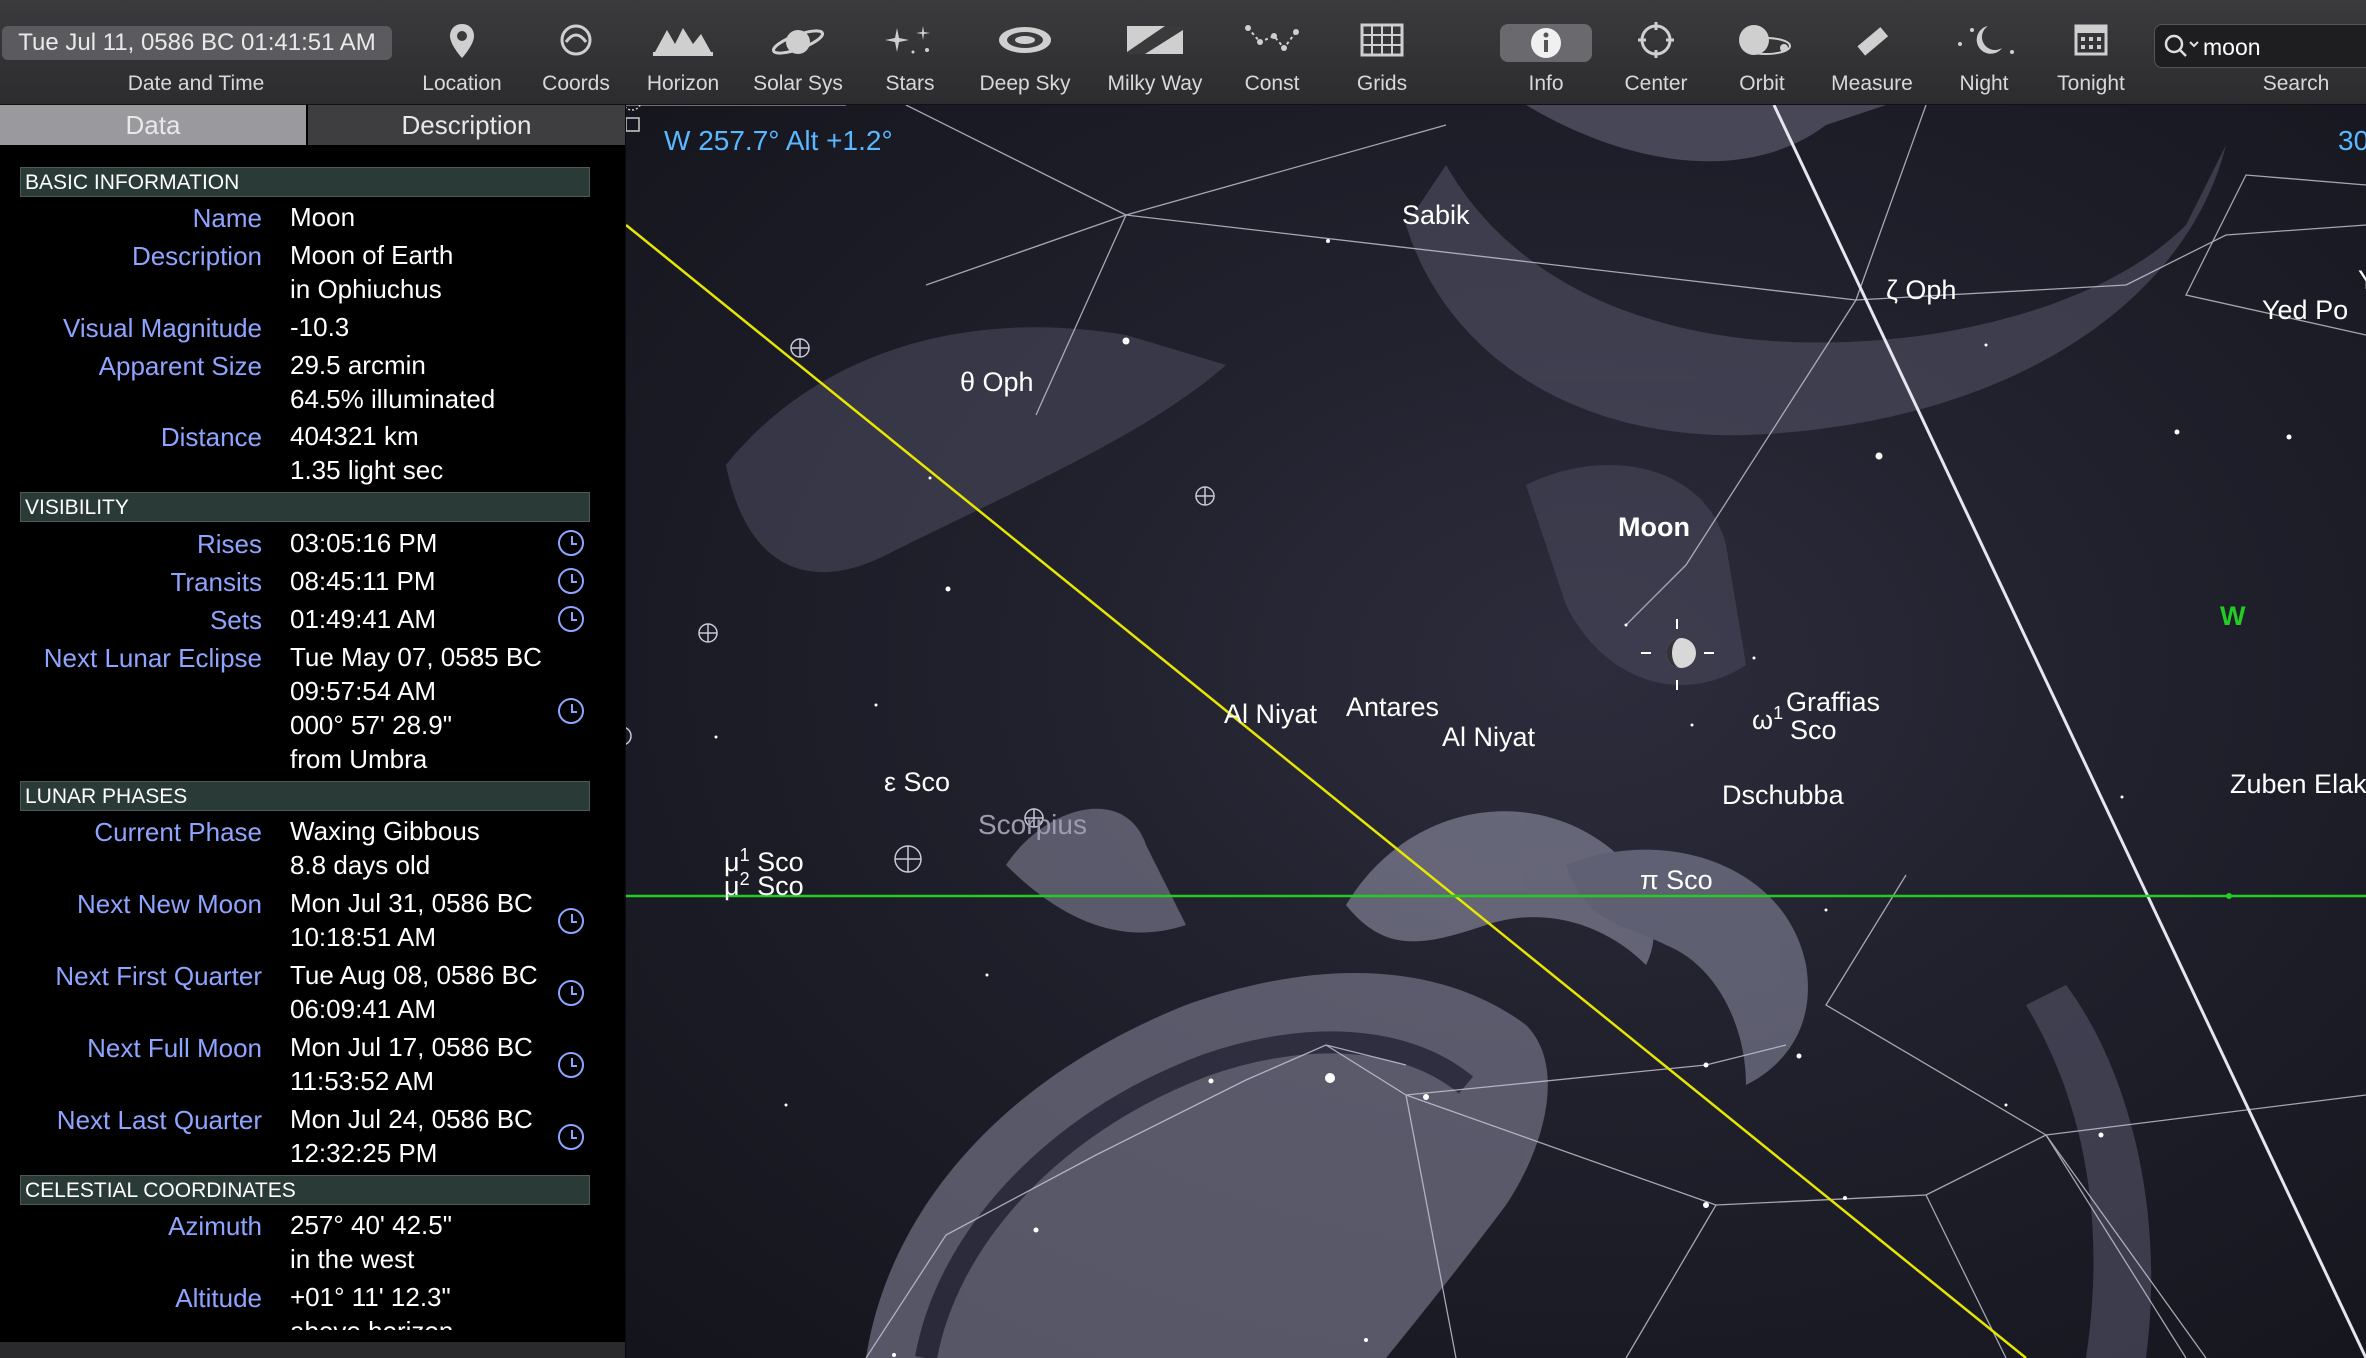 The height and width of the screenshot is (1358, 2366). I want to click on center-label: Center, so click(1656, 83).